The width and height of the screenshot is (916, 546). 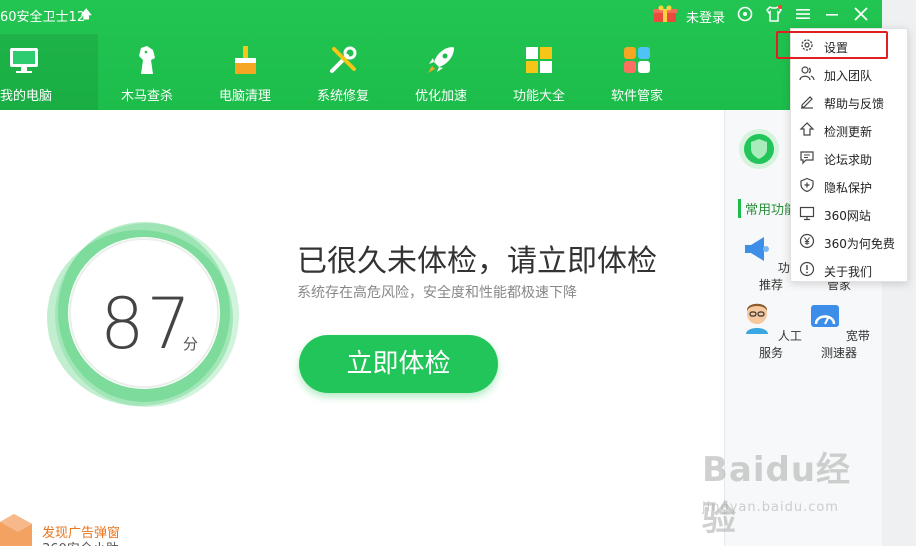 What do you see at coordinates (437, 293) in the screenshot?
I see `checkup-subline: 系统存在高危风险，安全度和性能都极速下降` at bounding box center [437, 293].